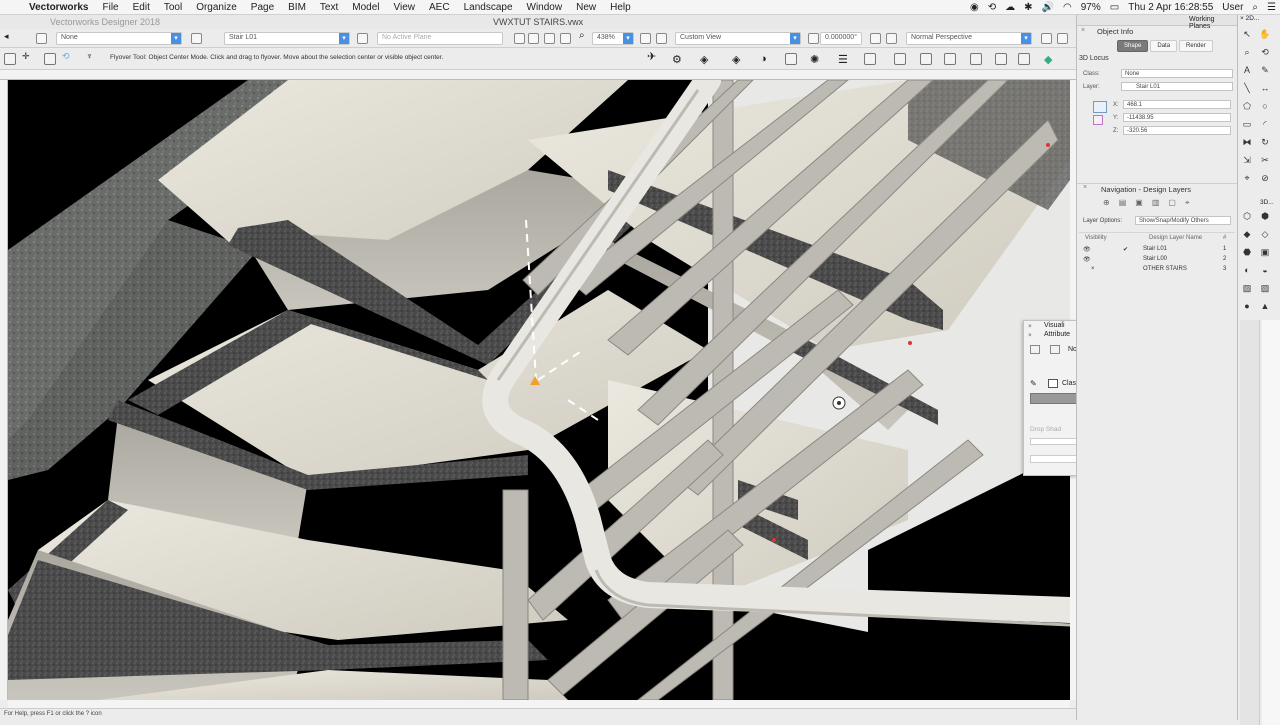 Image resolution: width=1280 pixels, height=725 pixels. Describe the element at coordinates (1247, 70) in the screenshot. I see `text-tool-icon: A` at that location.